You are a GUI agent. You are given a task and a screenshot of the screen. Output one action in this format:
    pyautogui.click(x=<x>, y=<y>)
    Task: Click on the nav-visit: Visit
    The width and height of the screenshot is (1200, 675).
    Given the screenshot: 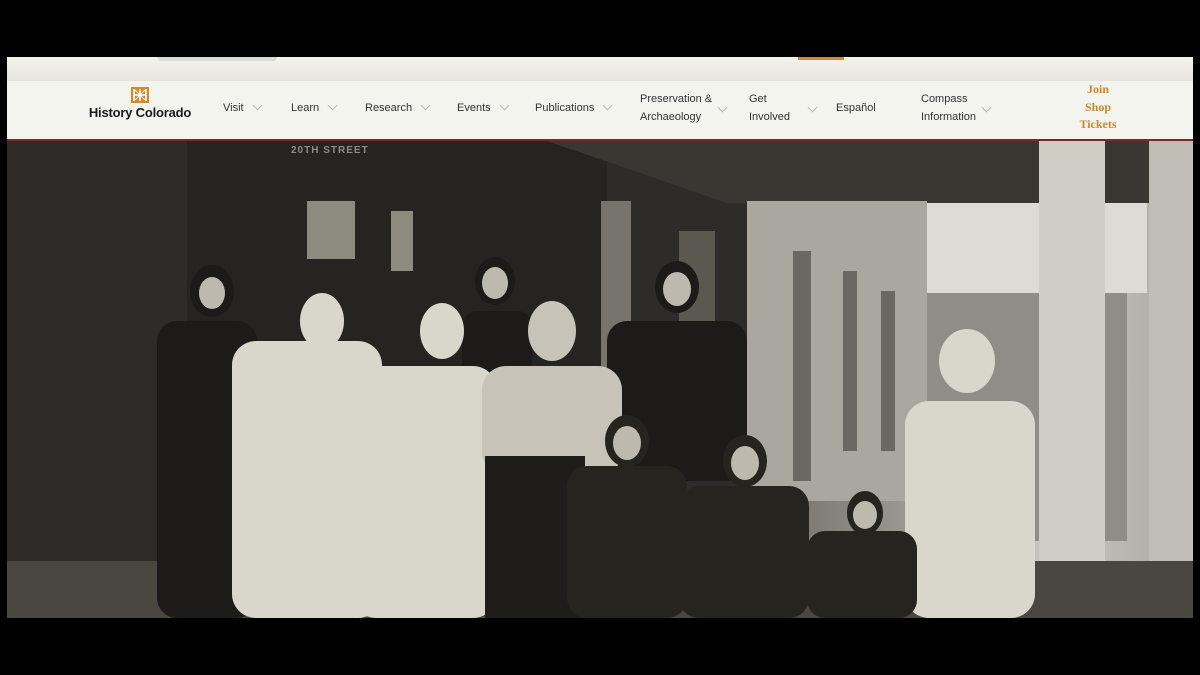 What is the action you would take?
    pyautogui.click(x=243, y=108)
    